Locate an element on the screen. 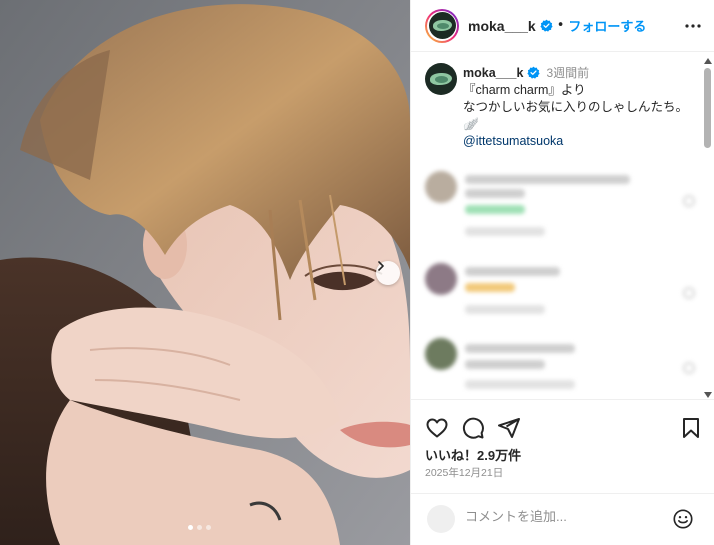  story-ring is located at coordinates (442, 25).